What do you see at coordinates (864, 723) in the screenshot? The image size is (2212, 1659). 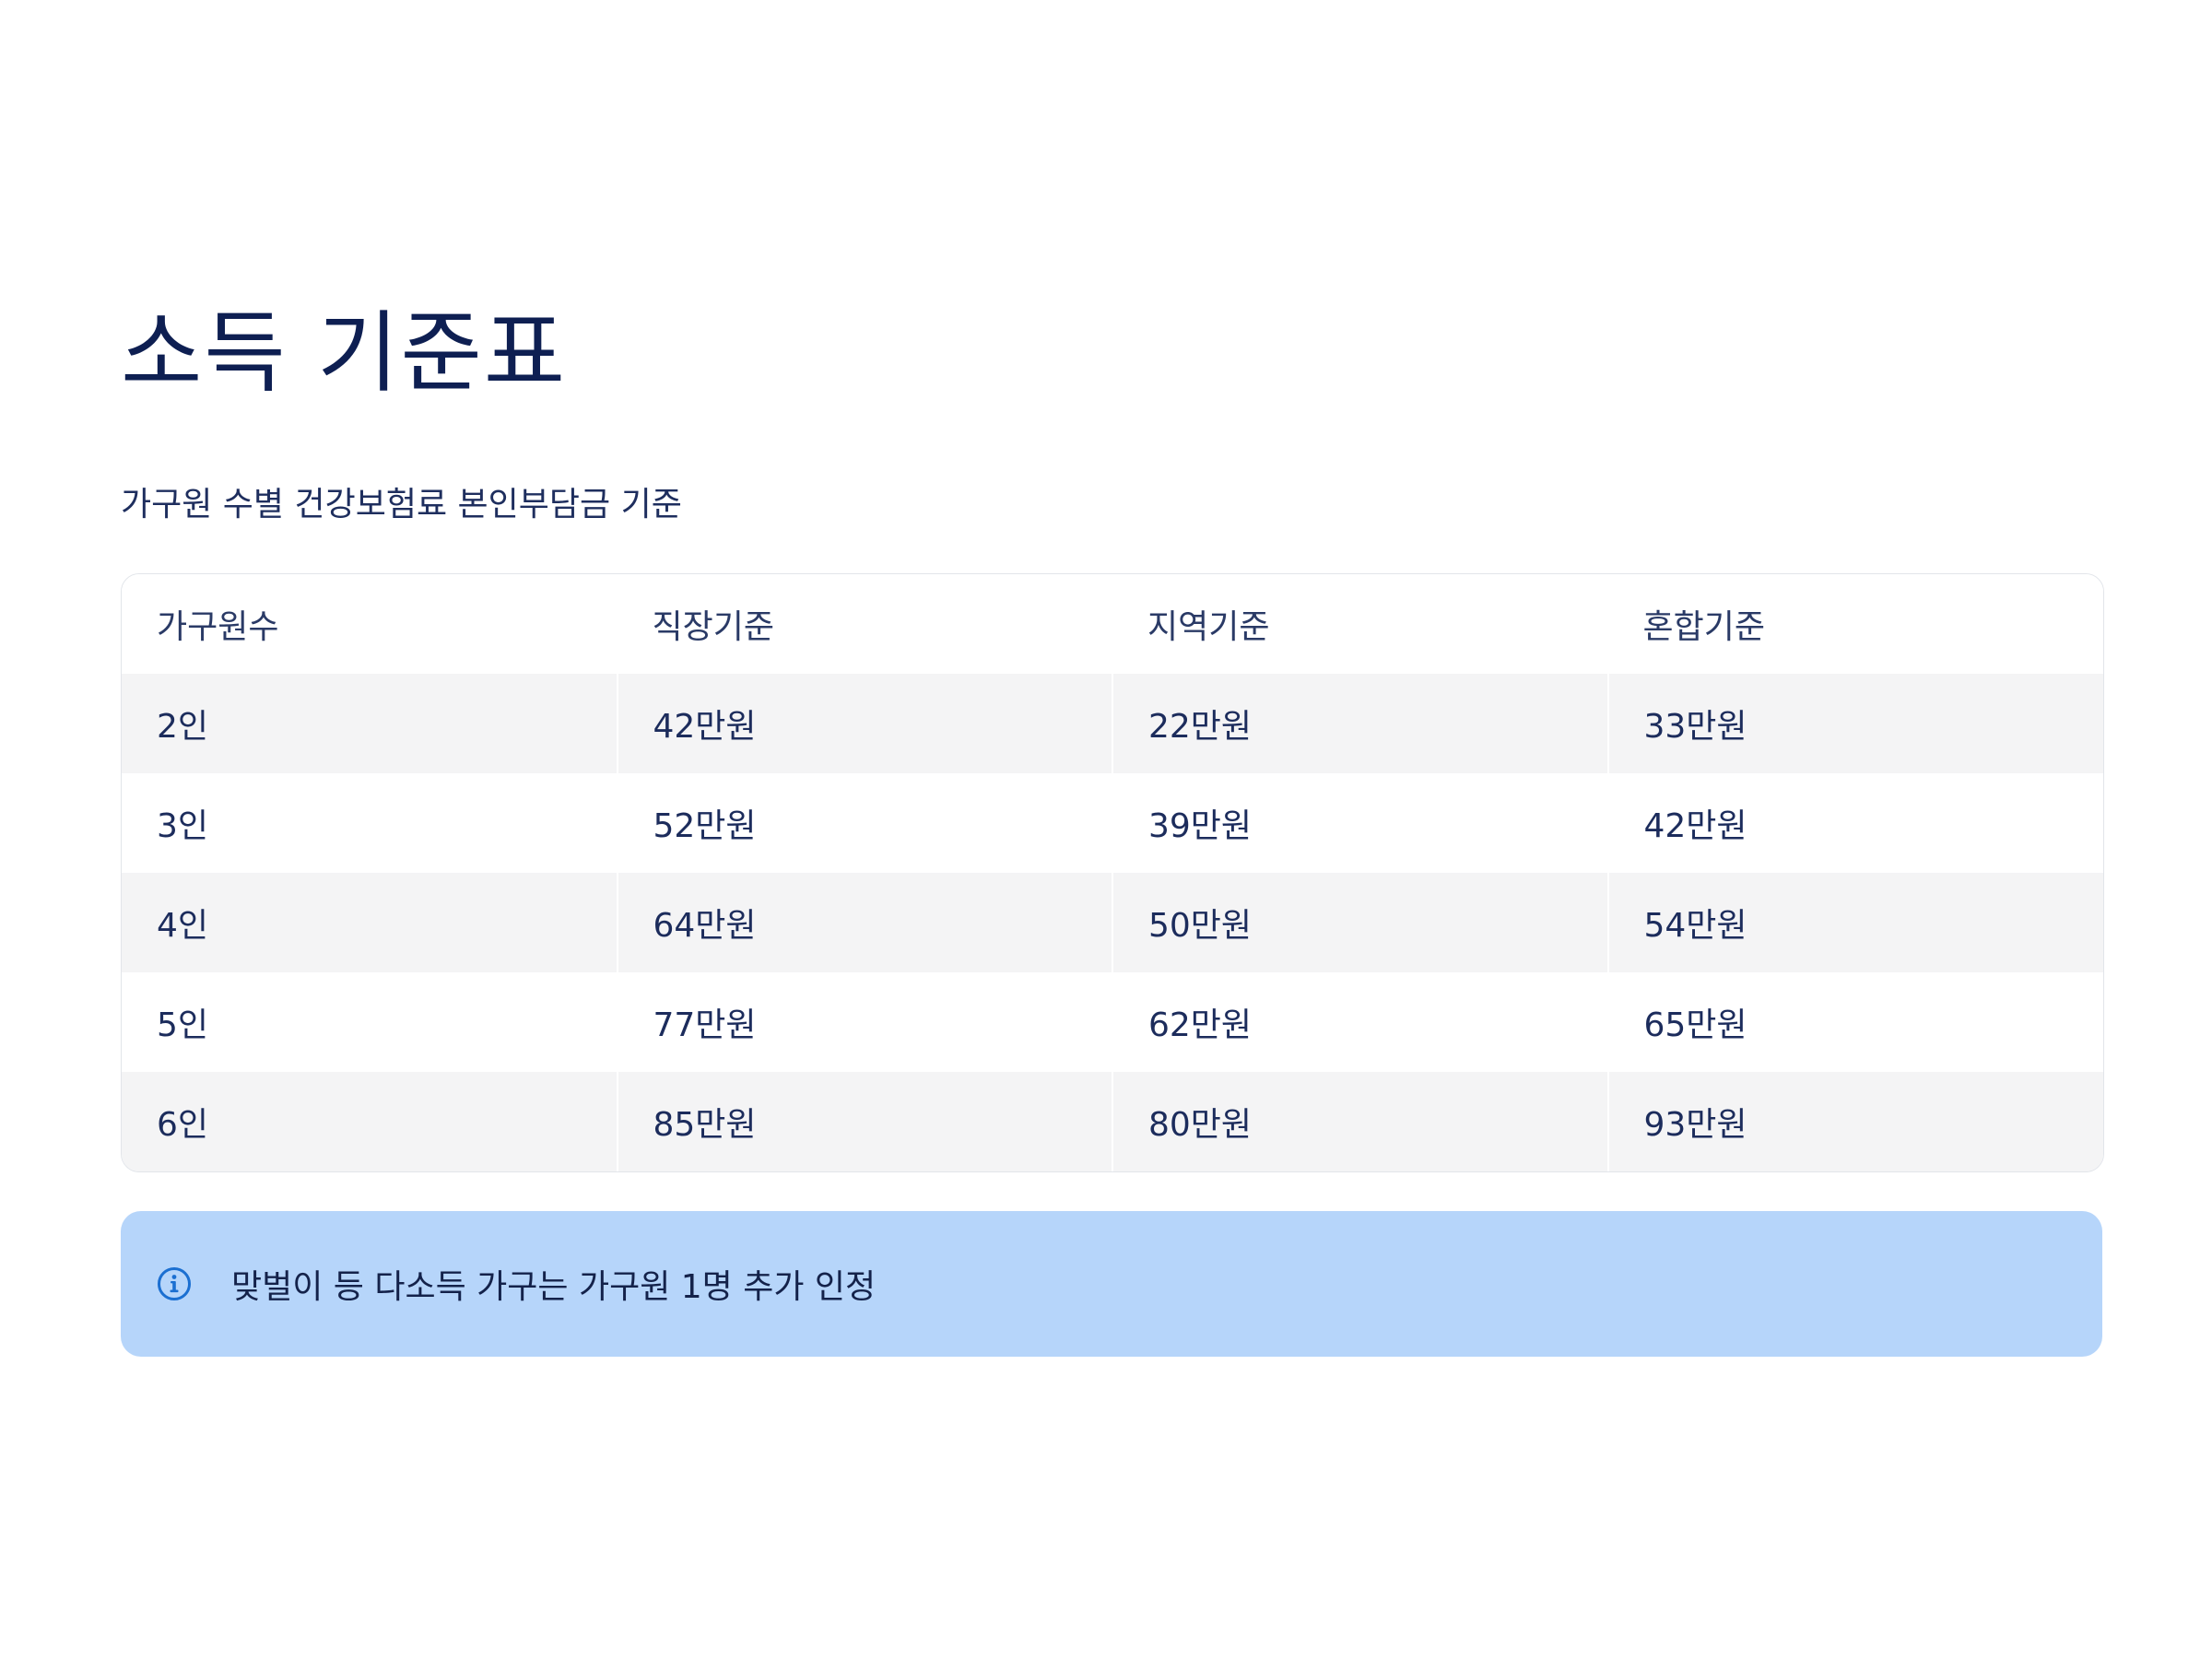 I see `table-cell-employee: 42만원` at bounding box center [864, 723].